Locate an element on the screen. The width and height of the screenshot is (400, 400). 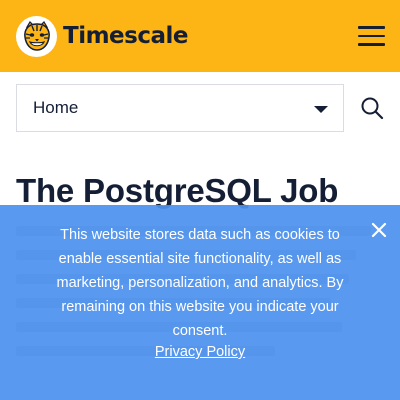
search-icon is located at coordinates (372, 108).